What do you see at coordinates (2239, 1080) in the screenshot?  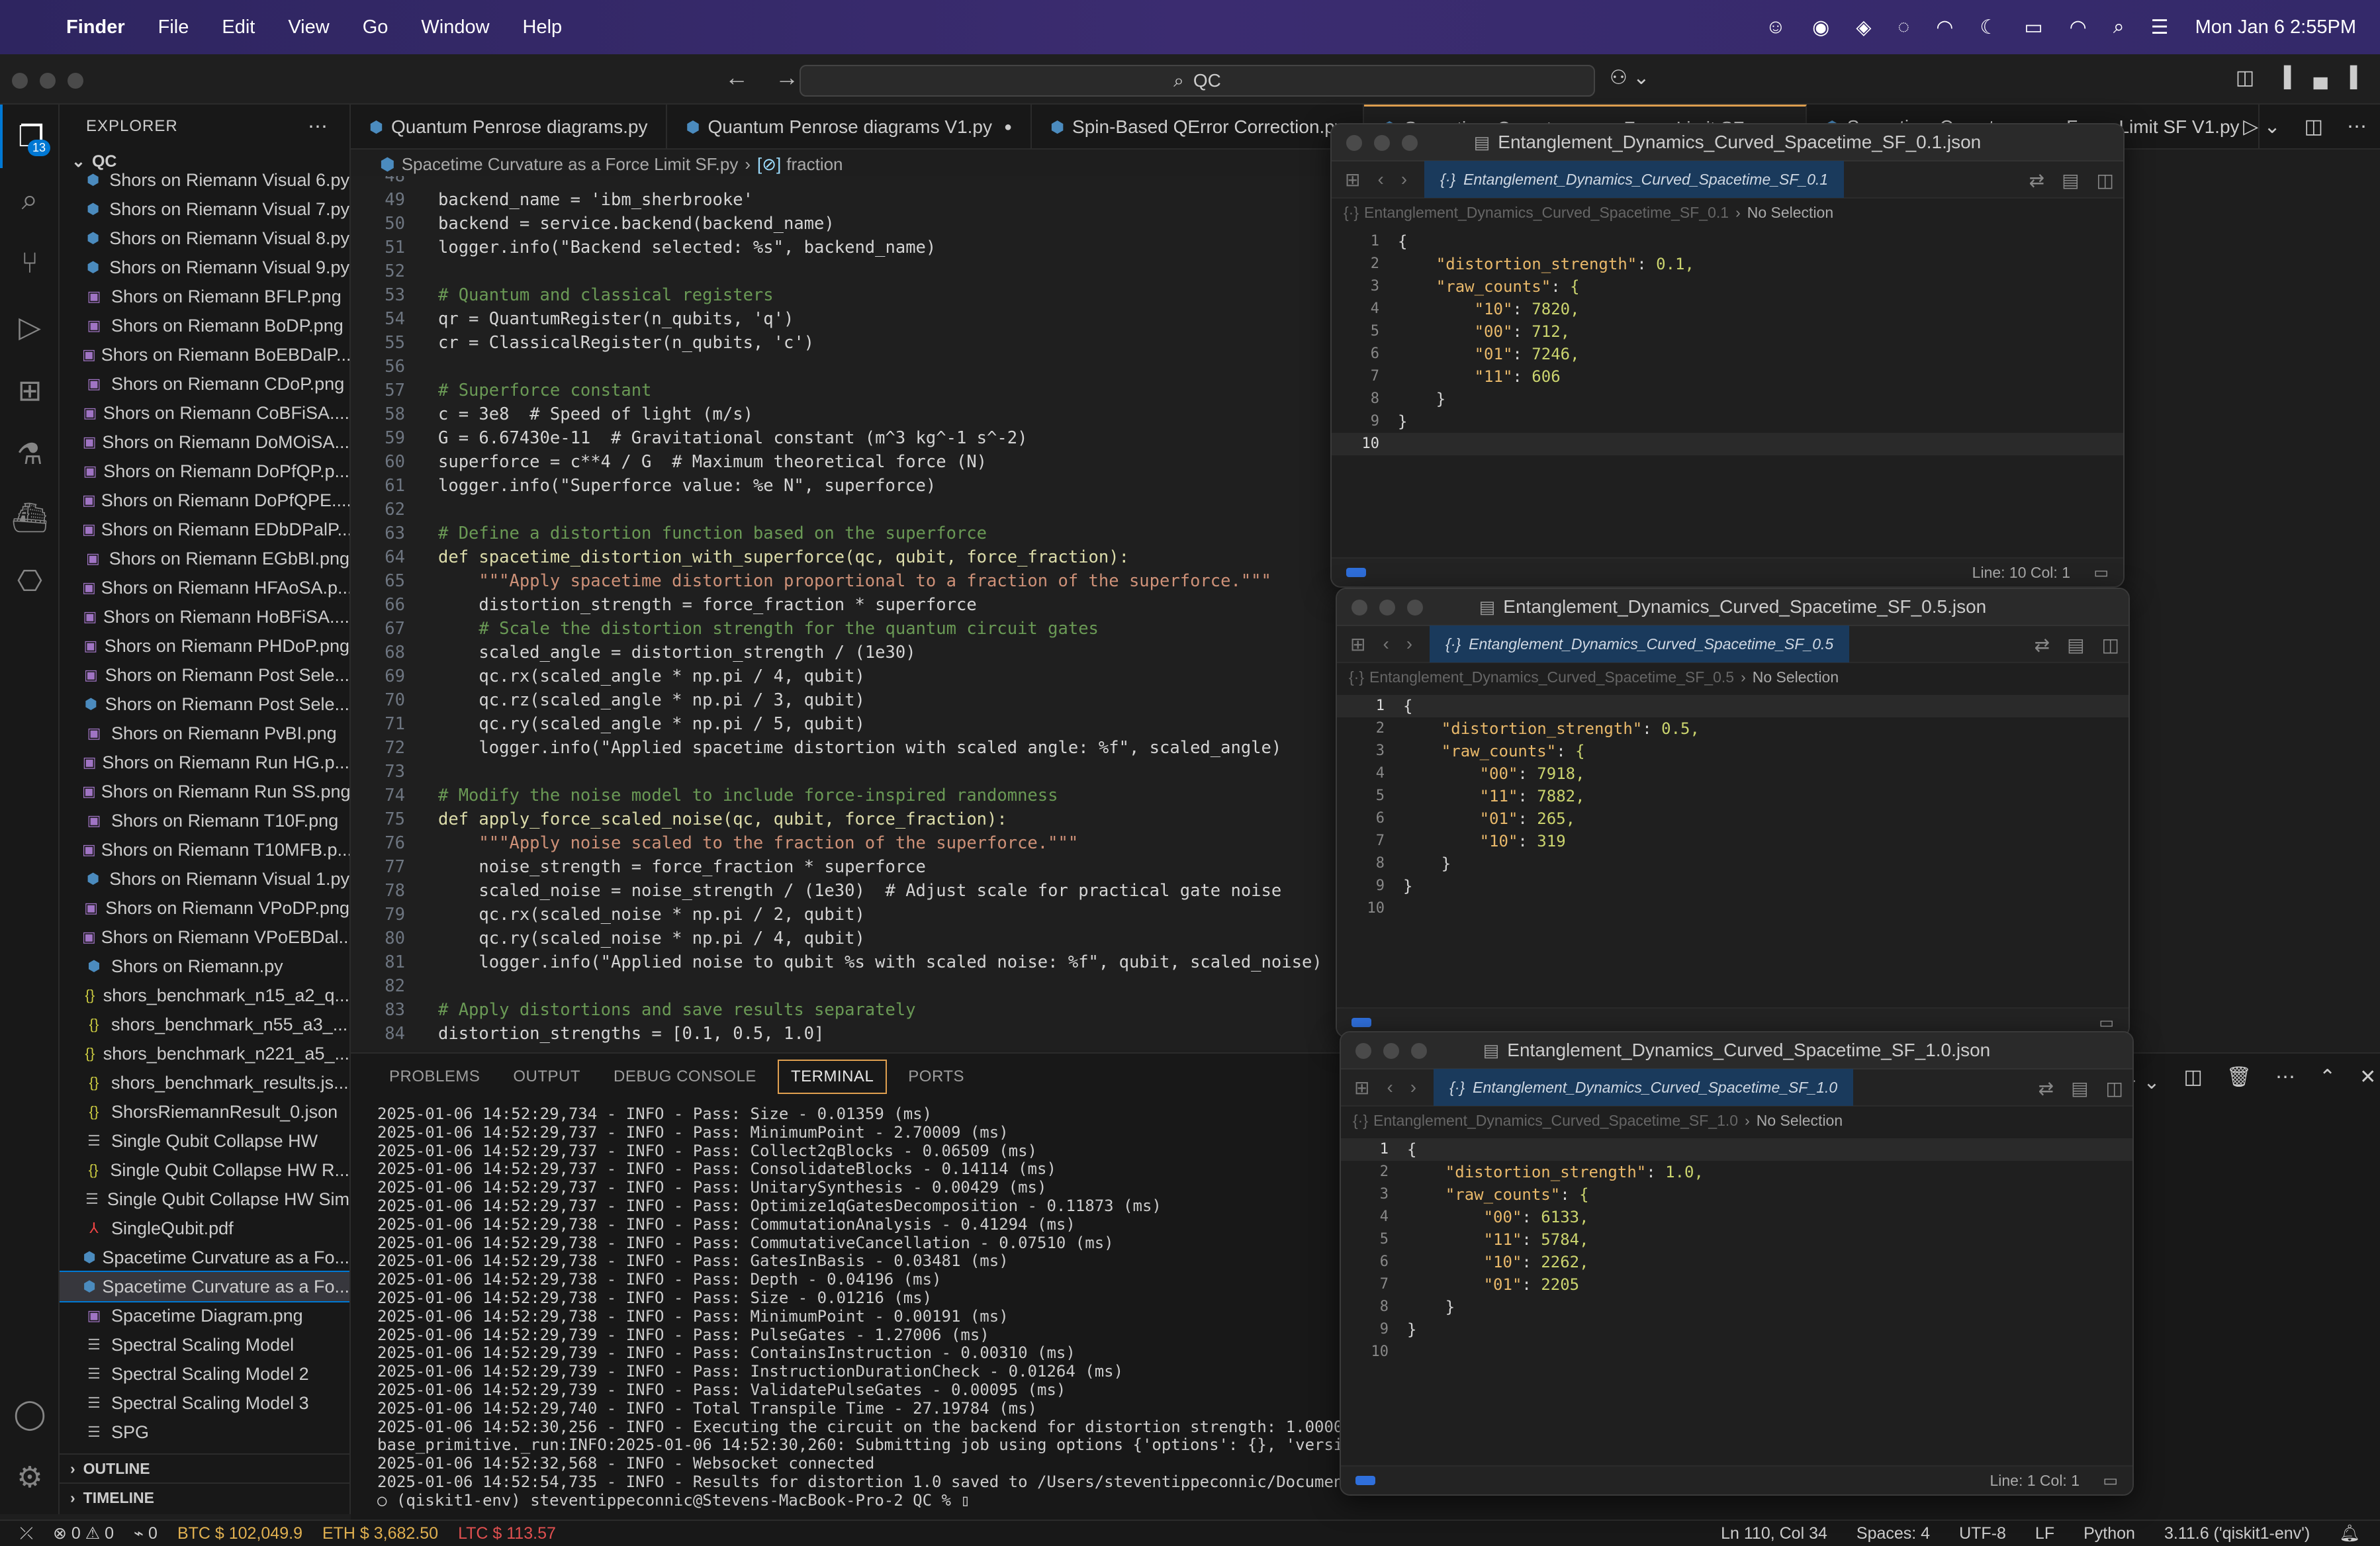 I see `kill-terminal-trash-icon: 🗑` at bounding box center [2239, 1080].